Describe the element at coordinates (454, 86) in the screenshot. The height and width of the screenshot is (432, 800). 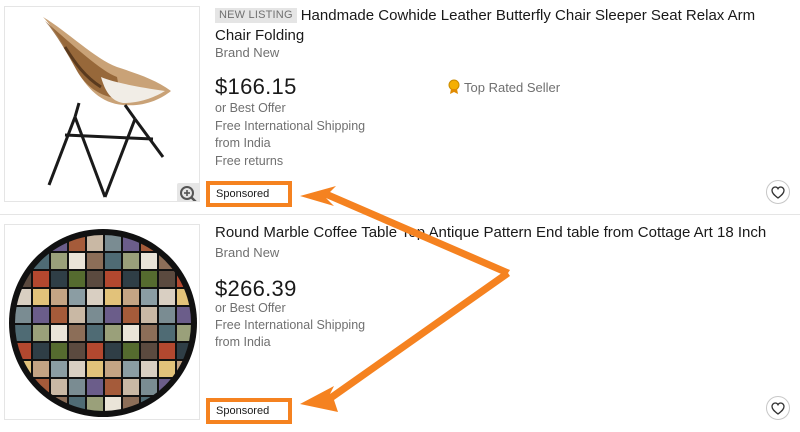
I see `medal-icon` at that location.